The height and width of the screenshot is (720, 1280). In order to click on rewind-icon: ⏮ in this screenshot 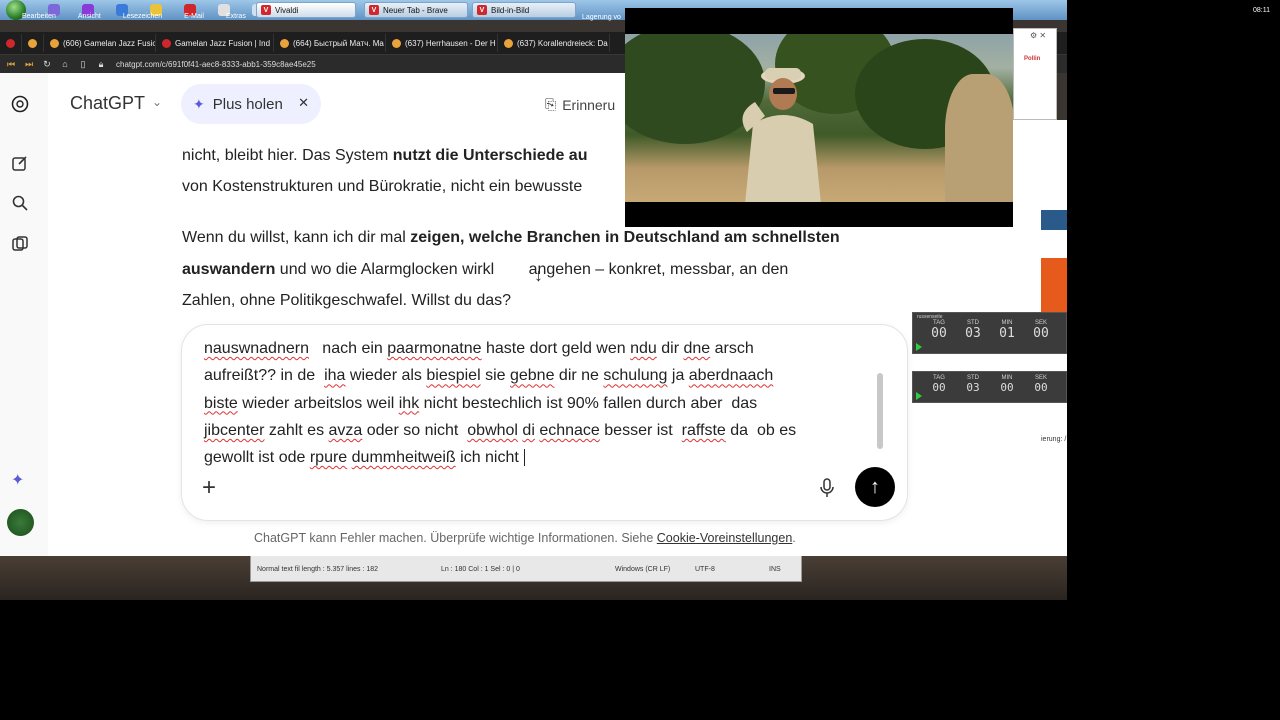, I will do `click(11, 64)`.